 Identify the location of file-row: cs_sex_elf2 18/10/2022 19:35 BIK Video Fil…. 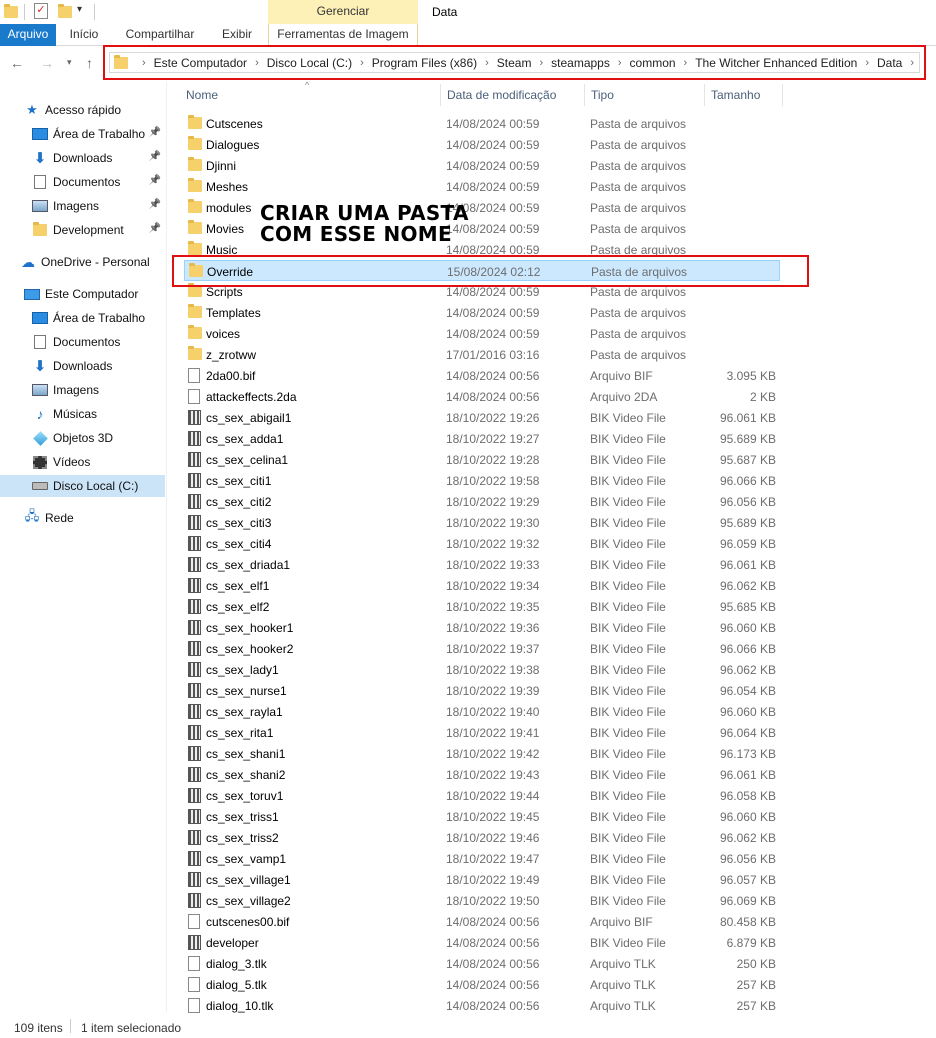
(482, 606).